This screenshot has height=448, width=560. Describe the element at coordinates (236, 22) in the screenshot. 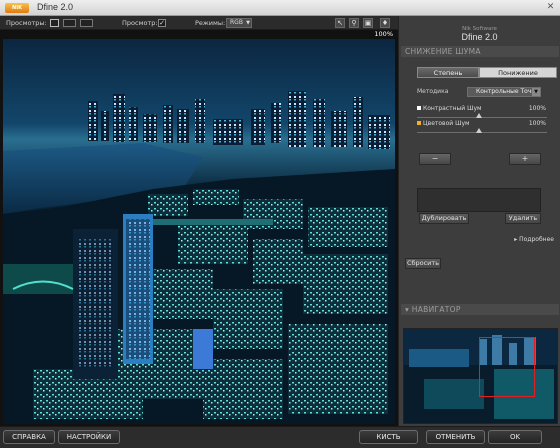

I see `mode-select-value: RGB` at that location.